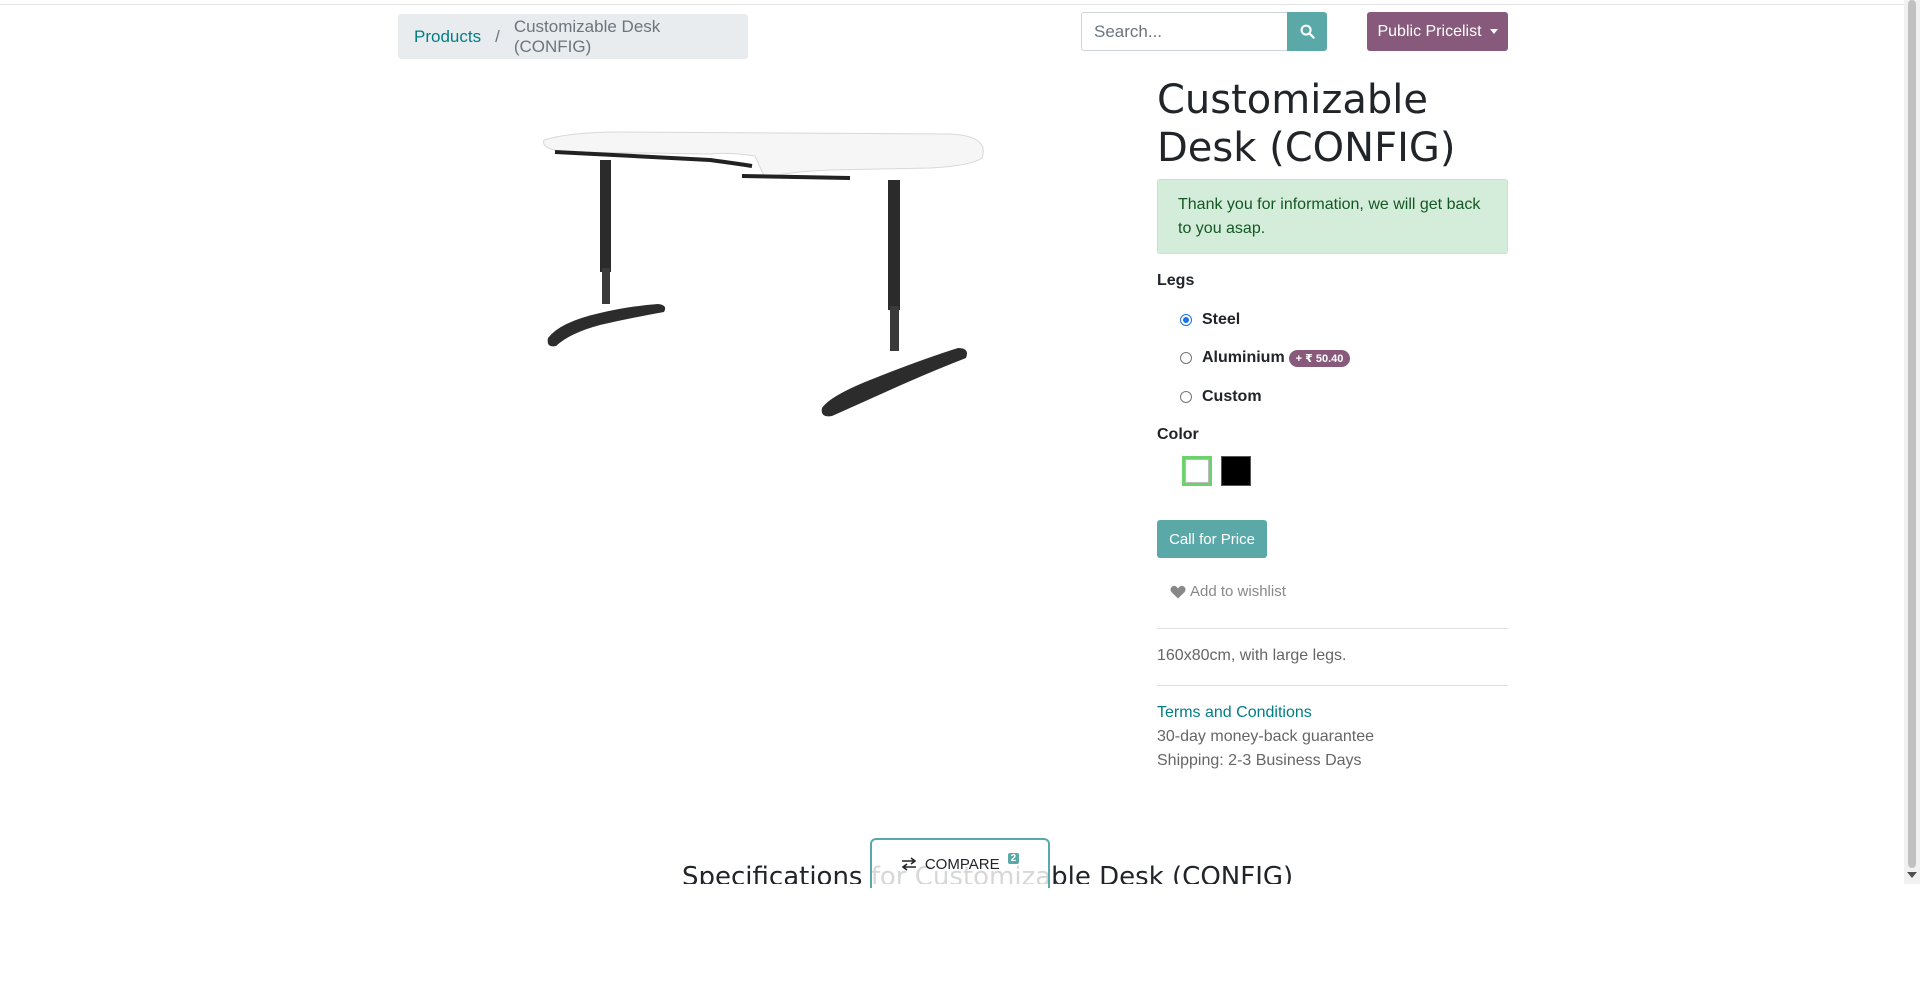  I want to click on breadcrumb: Products / Customizable Desk (CONFIG), so click(573, 36).